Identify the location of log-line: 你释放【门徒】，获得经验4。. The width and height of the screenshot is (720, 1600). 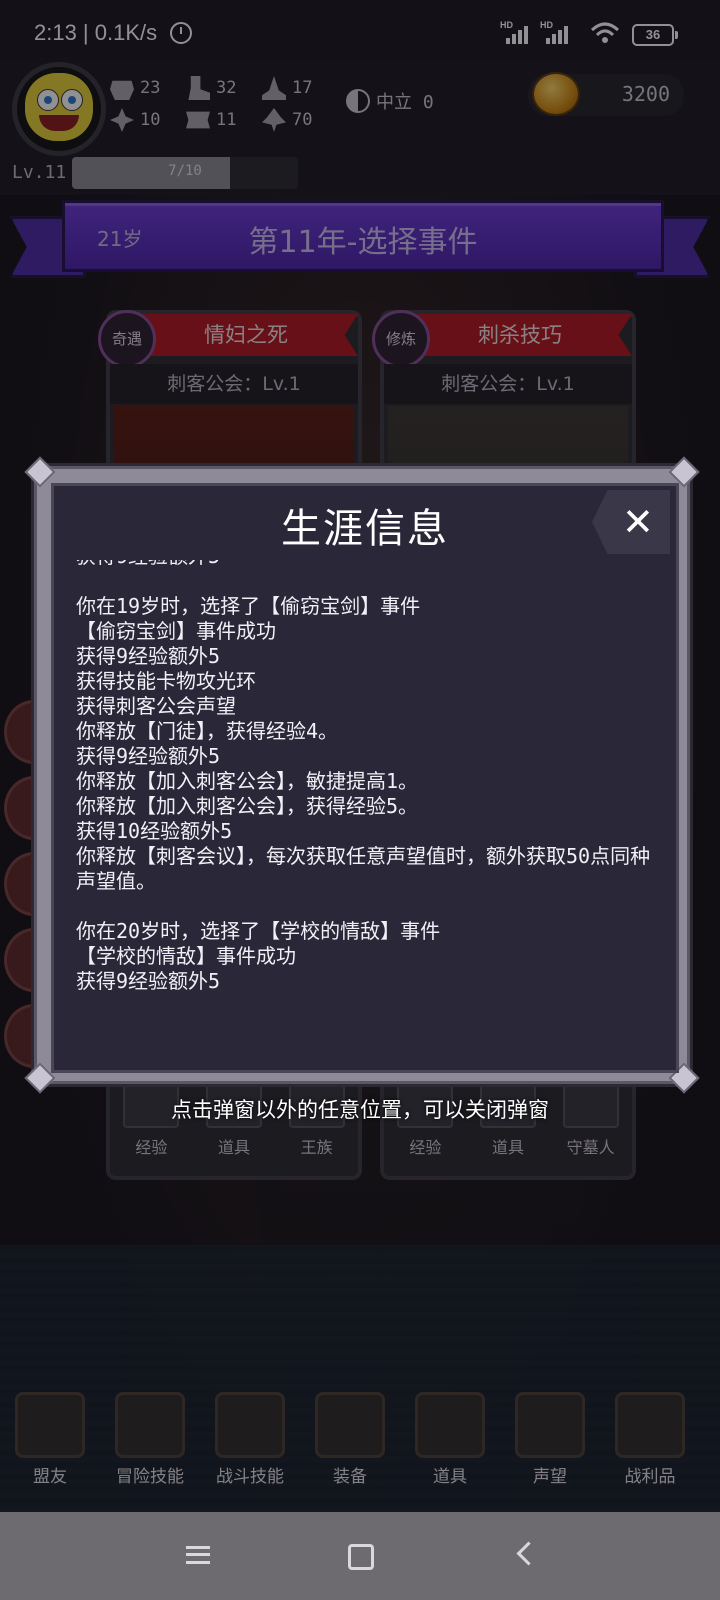
(207, 731).